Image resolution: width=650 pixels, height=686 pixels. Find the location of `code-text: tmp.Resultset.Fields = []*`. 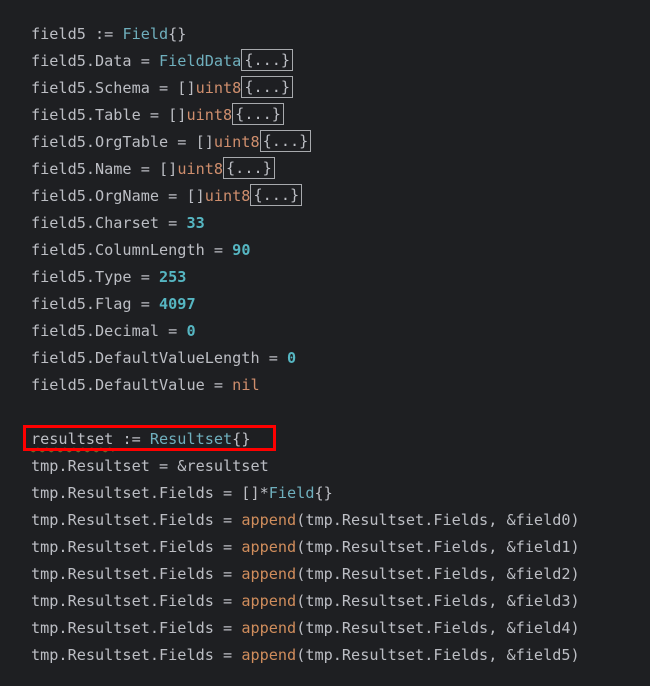

code-text: tmp.Resultset.Fields = []* is located at coordinates (150, 493).